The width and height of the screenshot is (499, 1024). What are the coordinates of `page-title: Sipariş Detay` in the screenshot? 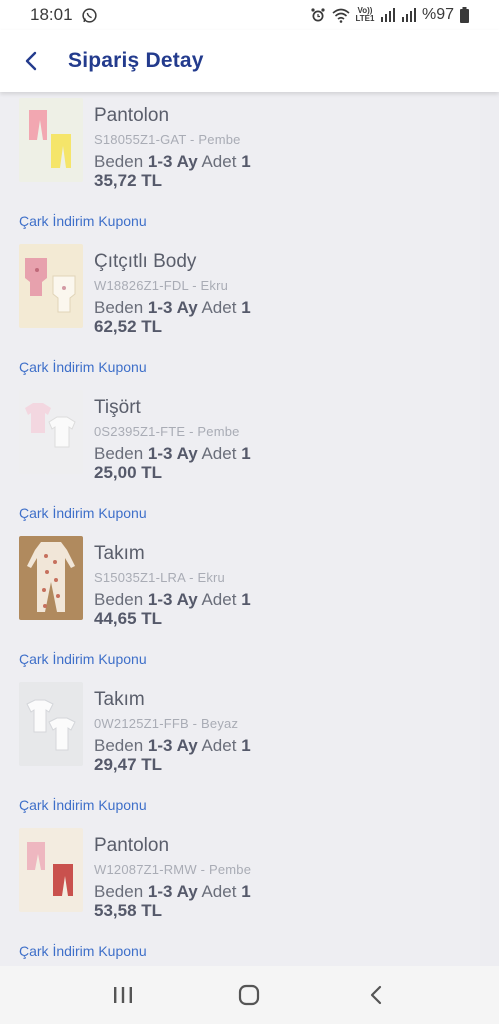 It's located at (136, 60).